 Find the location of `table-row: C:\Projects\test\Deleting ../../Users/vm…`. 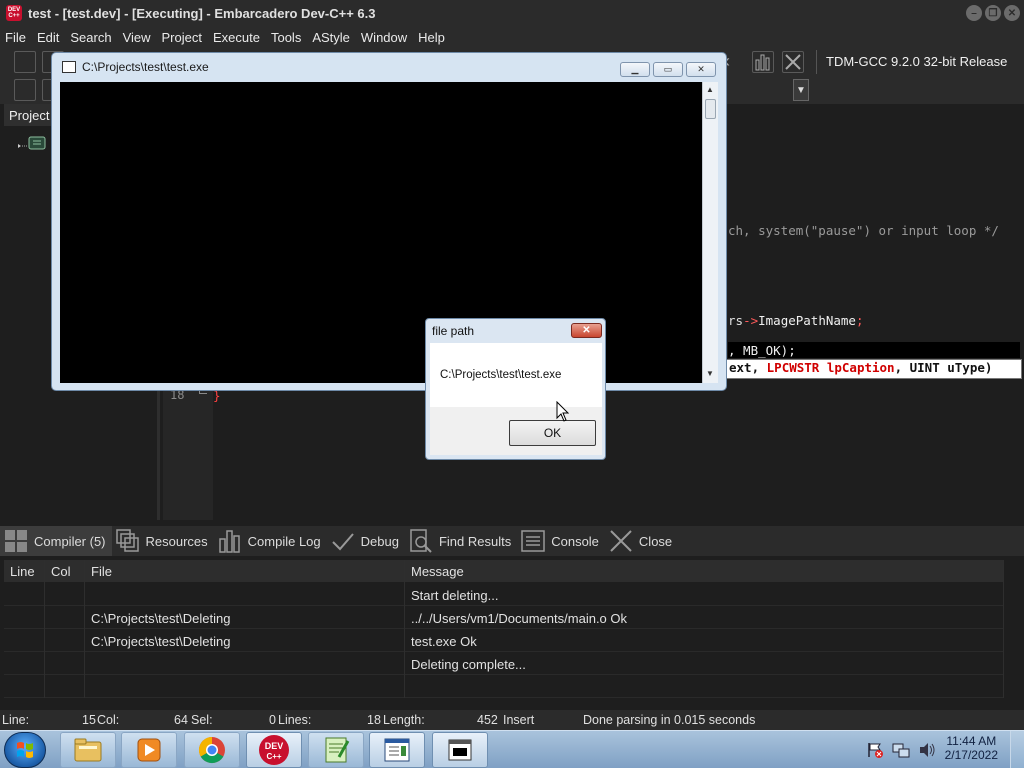

table-row: C:\Projects\test\Deleting ../../Users/vm… is located at coordinates (504, 617).